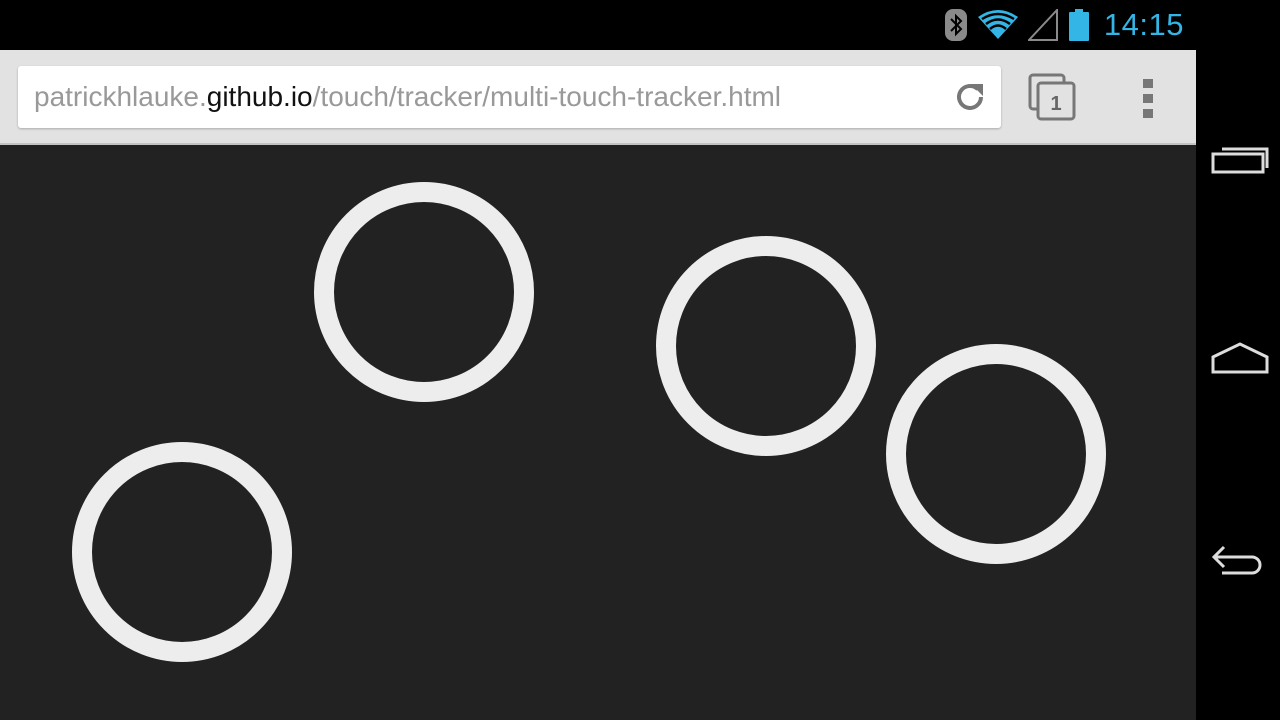  Describe the element at coordinates (259, 96) in the screenshot. I see `url-host: github.io` at that location.